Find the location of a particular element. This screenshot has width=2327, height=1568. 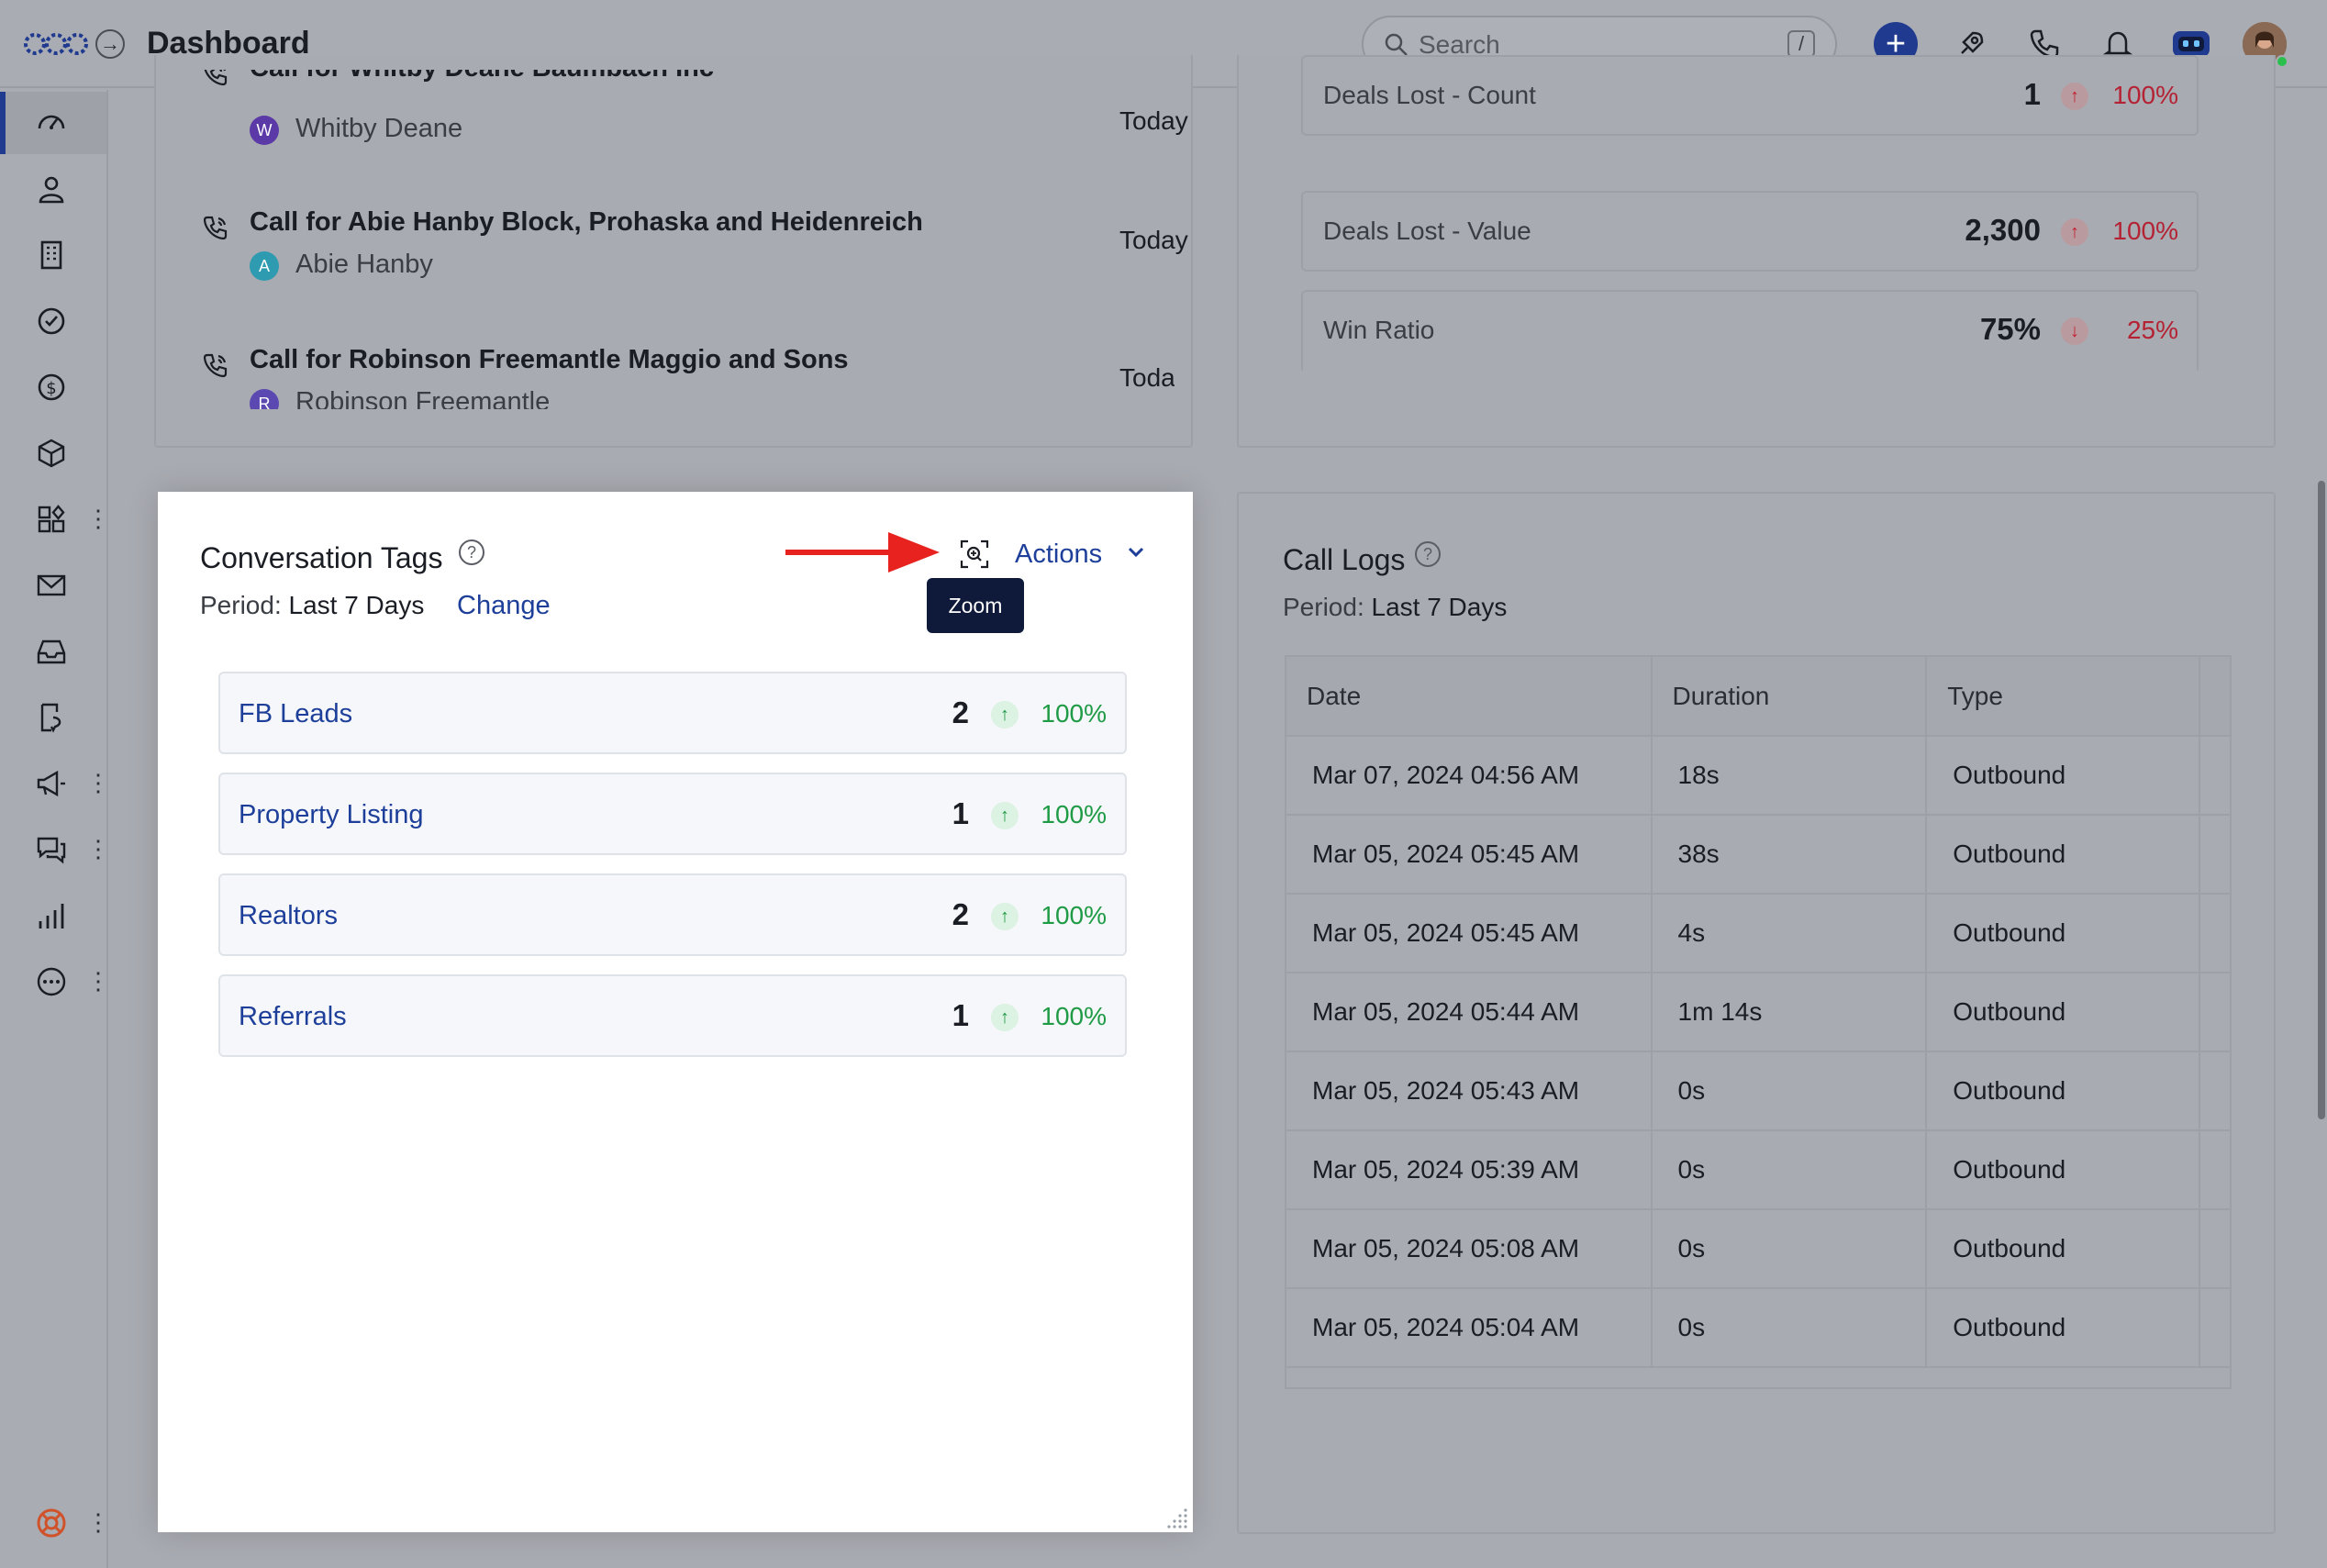

cell-duration: 38s is located at coordinates (1789, 855).